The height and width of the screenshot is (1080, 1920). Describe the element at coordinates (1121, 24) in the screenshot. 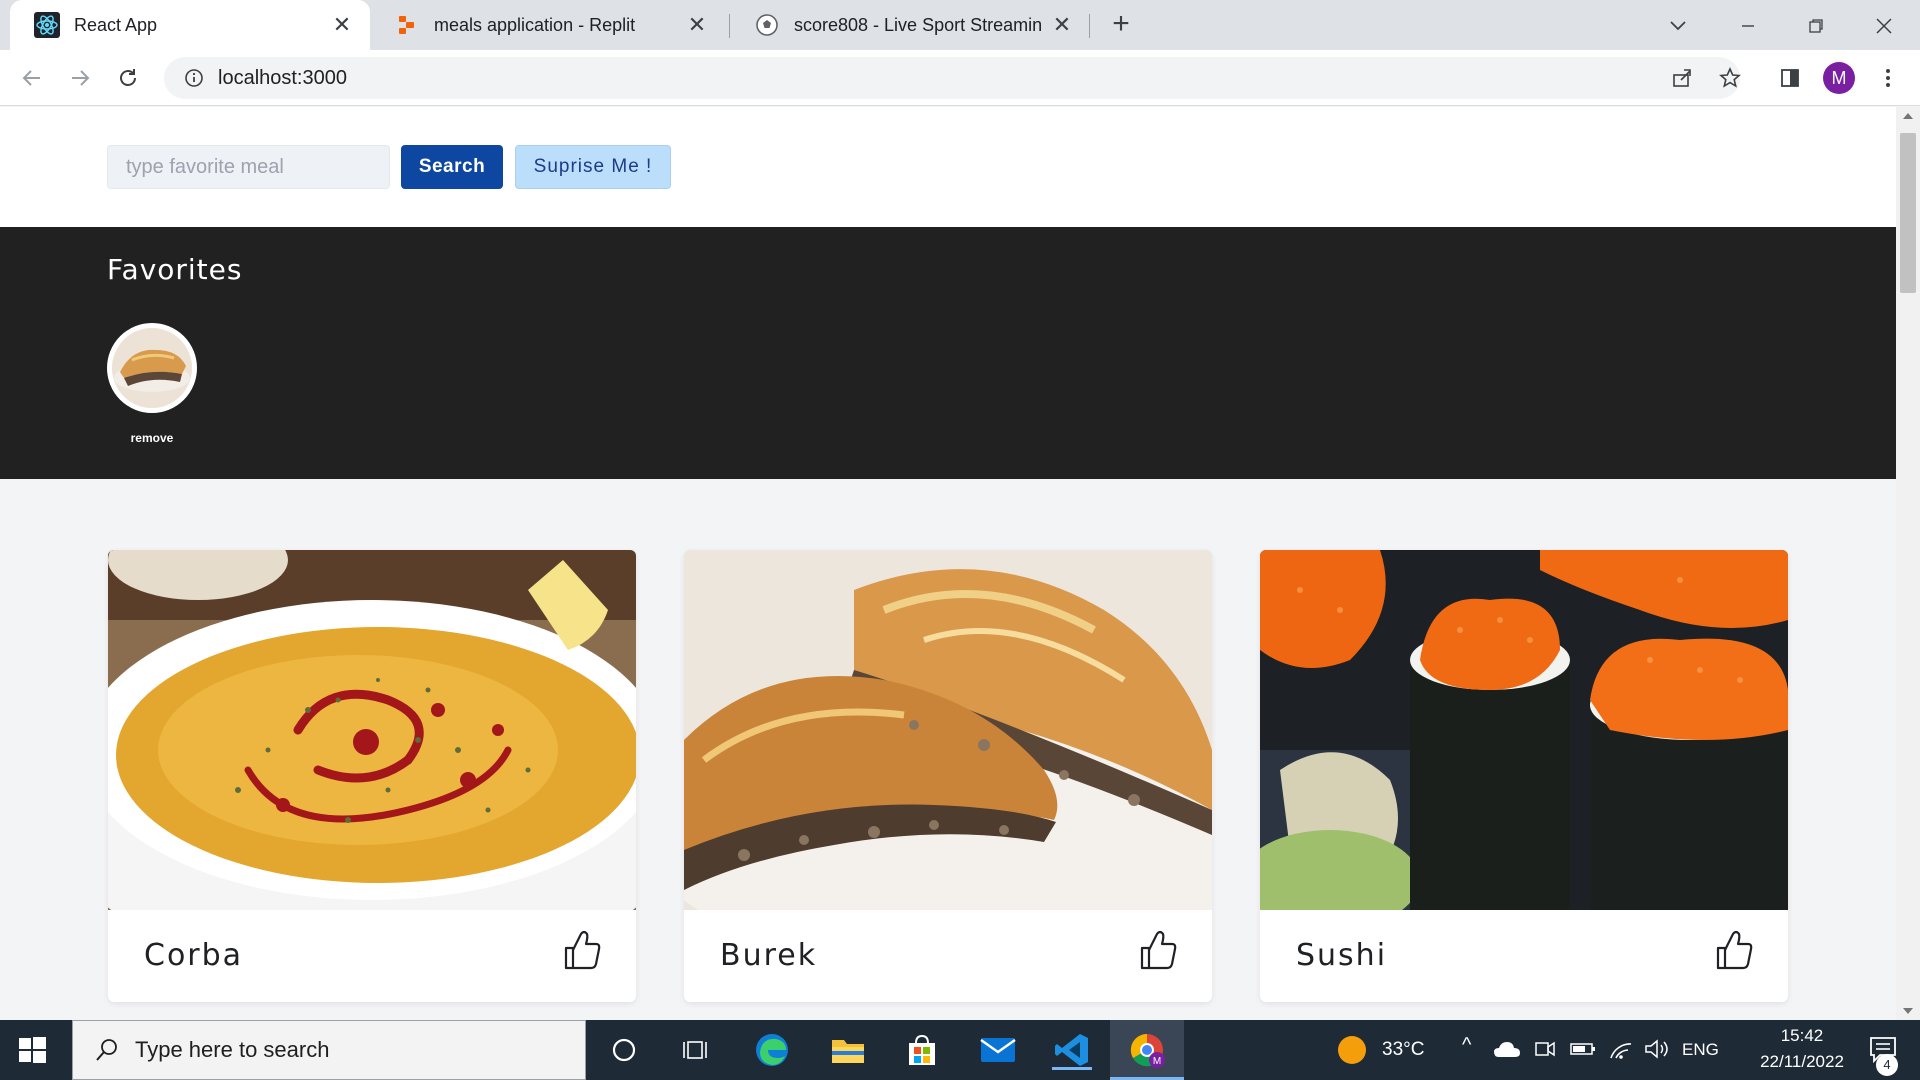

I see `new-tab-icon: +` at that location.